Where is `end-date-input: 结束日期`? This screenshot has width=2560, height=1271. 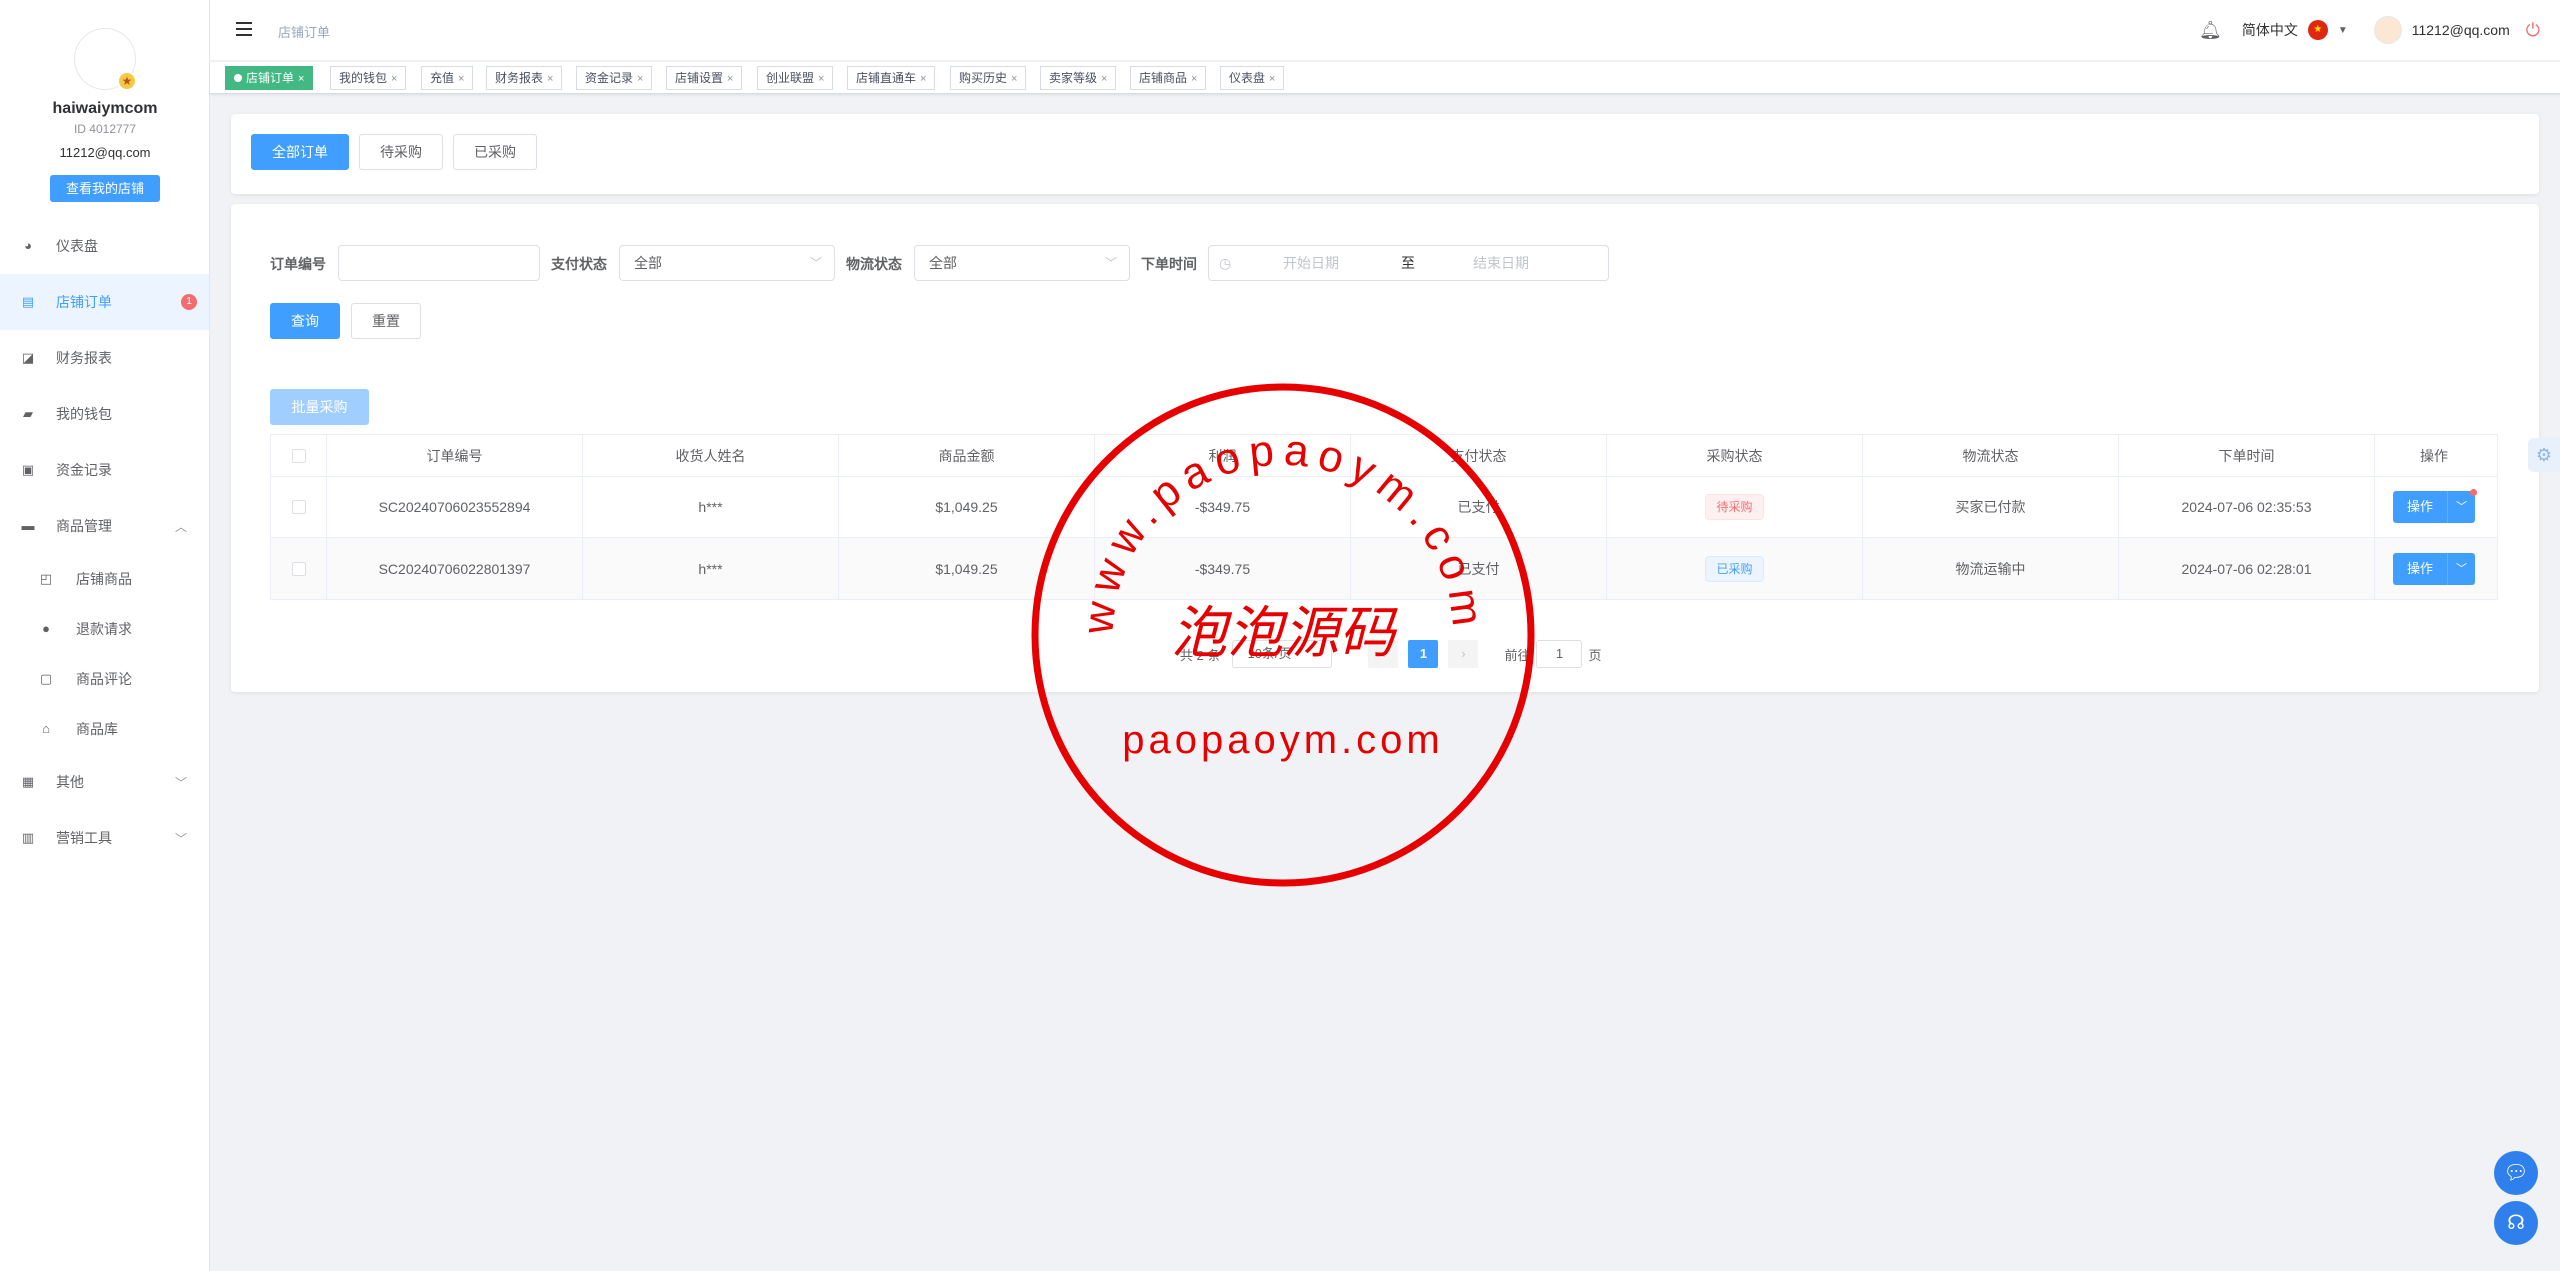 end-date-input: 结束日期 is located at coordinates (1501, 263).